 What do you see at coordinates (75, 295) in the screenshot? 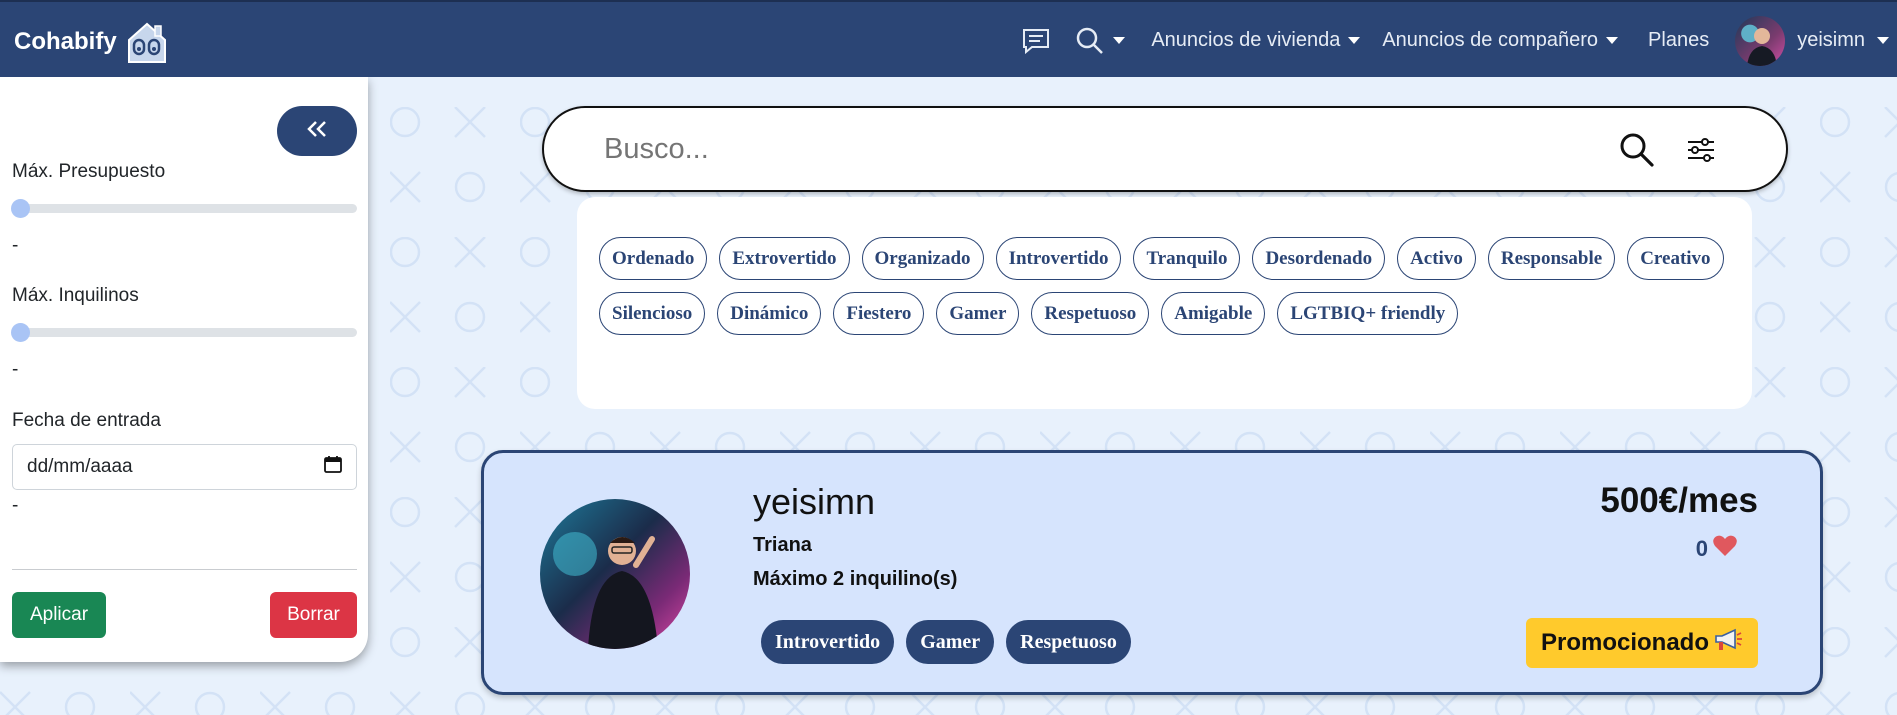
I see `tenants-label: Máx. Inquilinos` at bounding box center [75, 295].